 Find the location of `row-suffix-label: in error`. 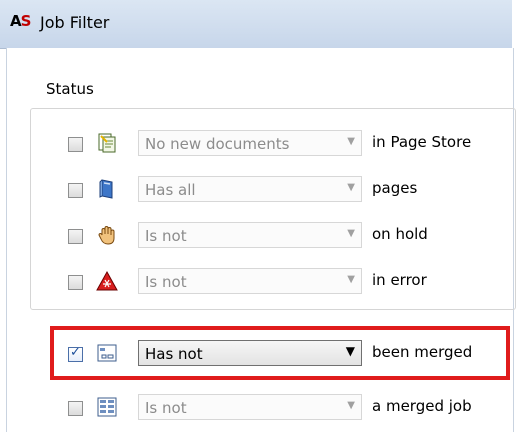

row-suffix-label: in error is located at coordinates (399, 280).